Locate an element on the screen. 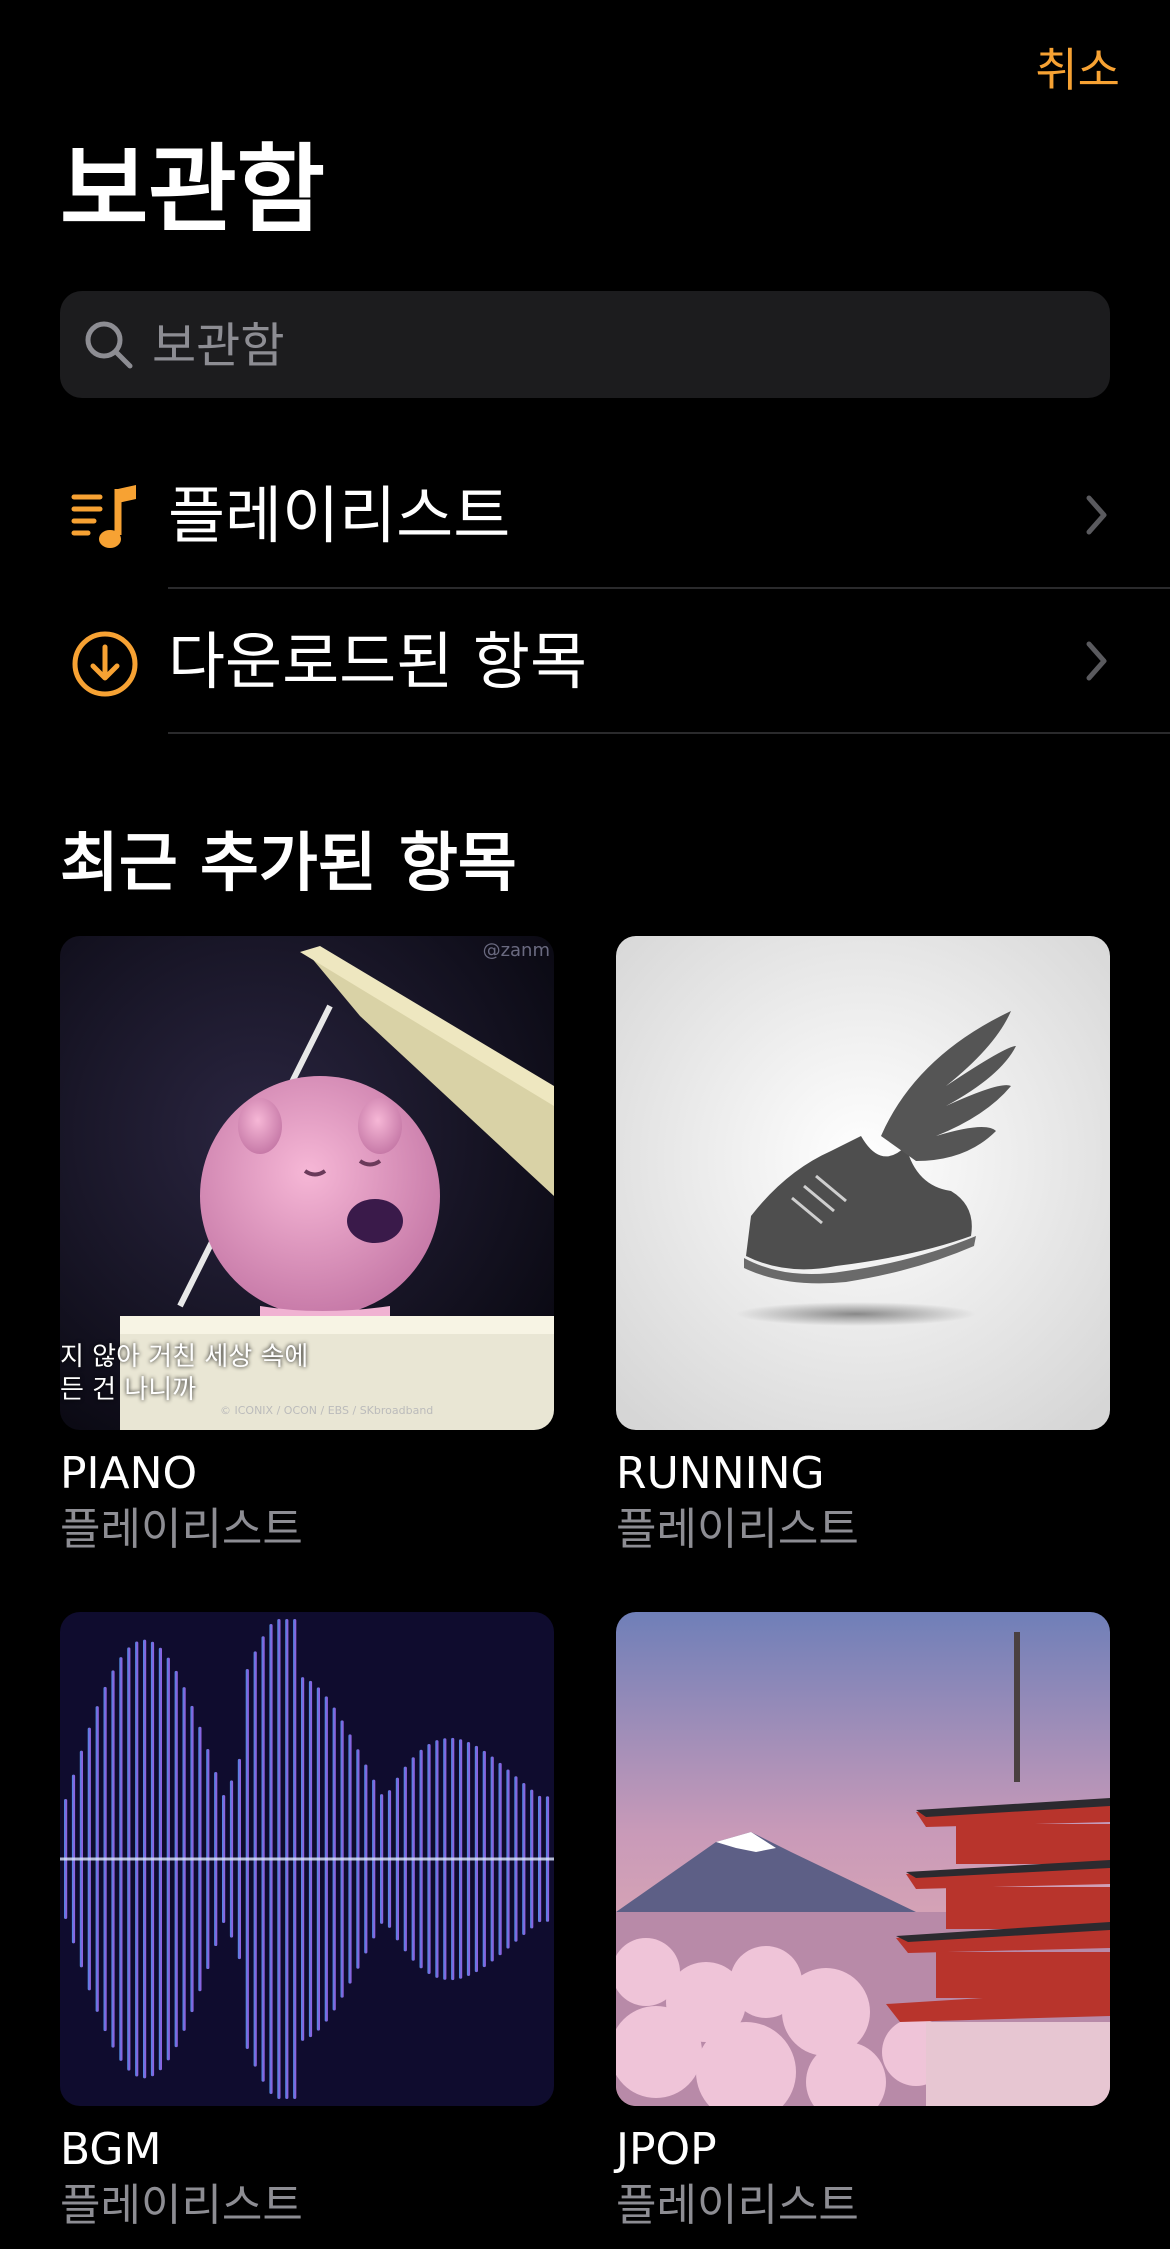  section-title-recent: 최근 추가된 항목 is located at coordinates (288, 864).